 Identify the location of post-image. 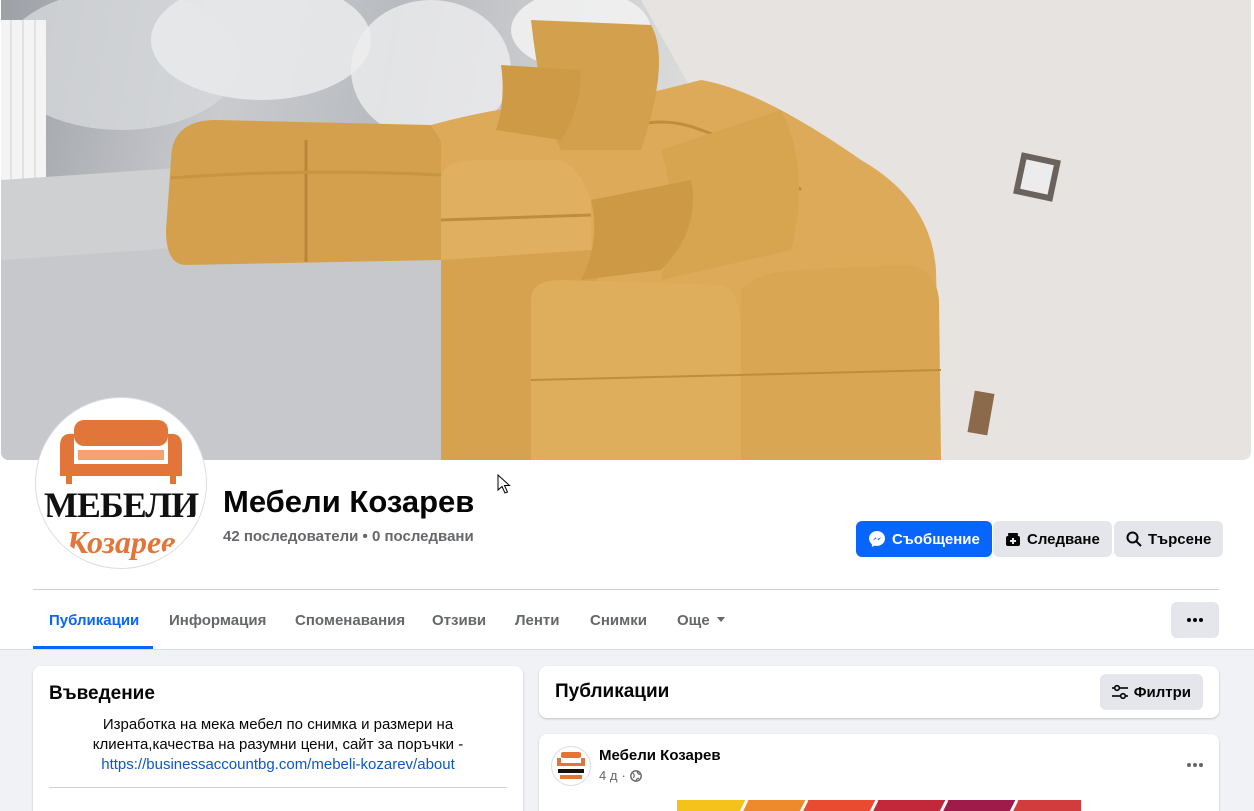
(879, 805).